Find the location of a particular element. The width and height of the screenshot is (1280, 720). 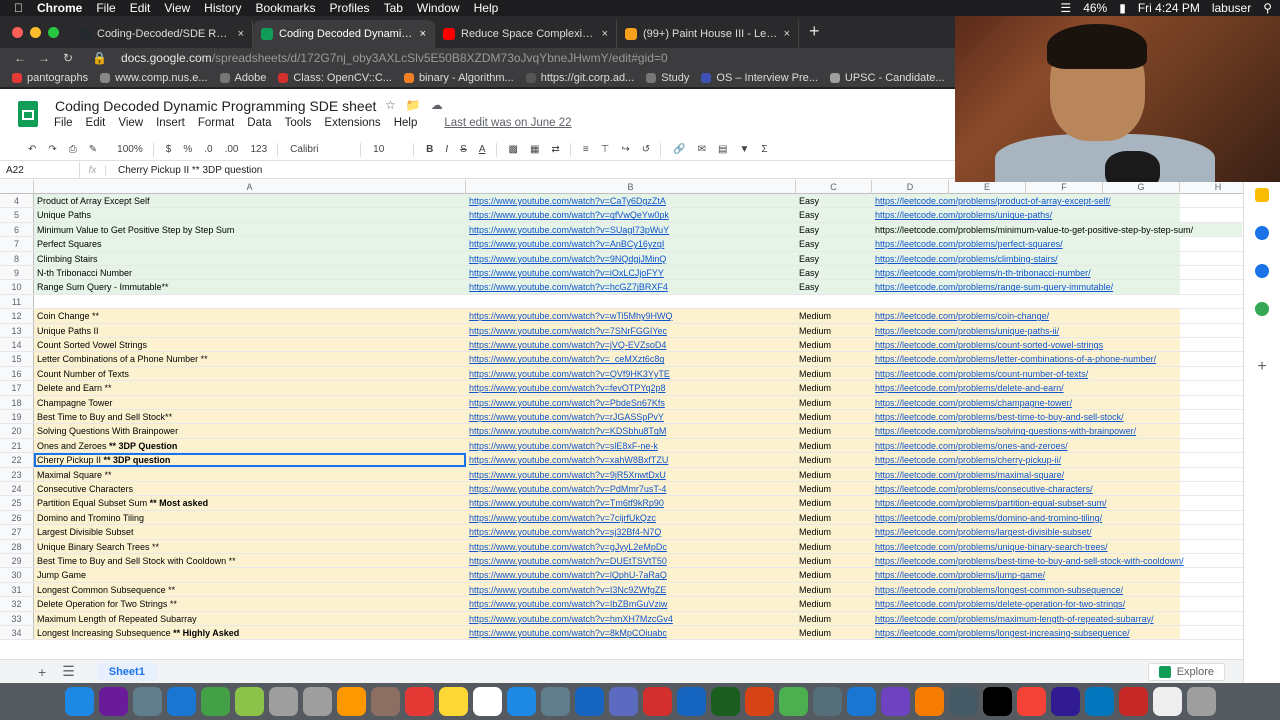

menu-history: History is located at coordinates (222, 8).